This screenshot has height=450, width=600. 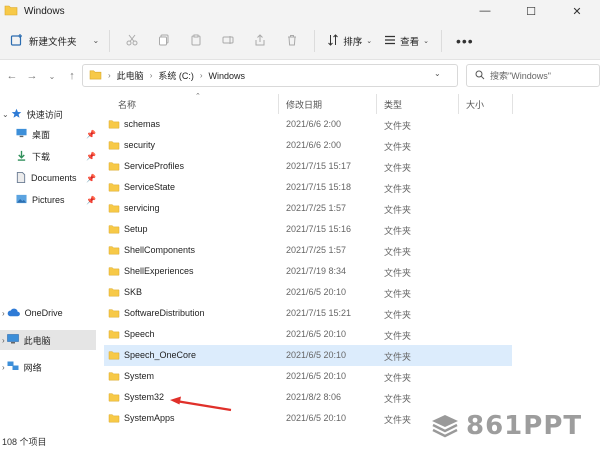 I want to click on table-row: SoftwareDistribution 2021/7/15 15:21 文件夹, so click(x=308, y=313).